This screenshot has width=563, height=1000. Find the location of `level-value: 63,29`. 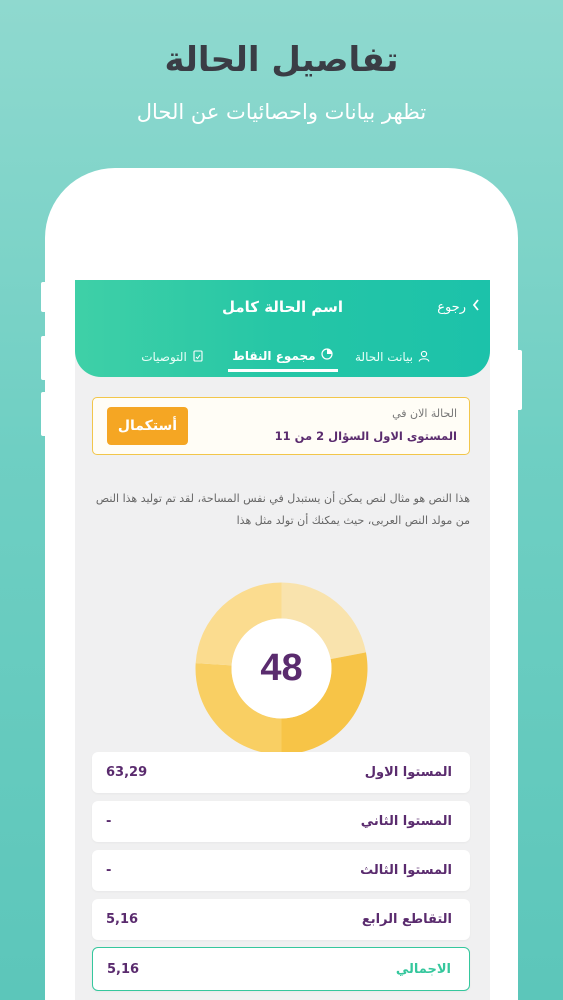

level-value: 63,29 is located at coordinates (127, 772).